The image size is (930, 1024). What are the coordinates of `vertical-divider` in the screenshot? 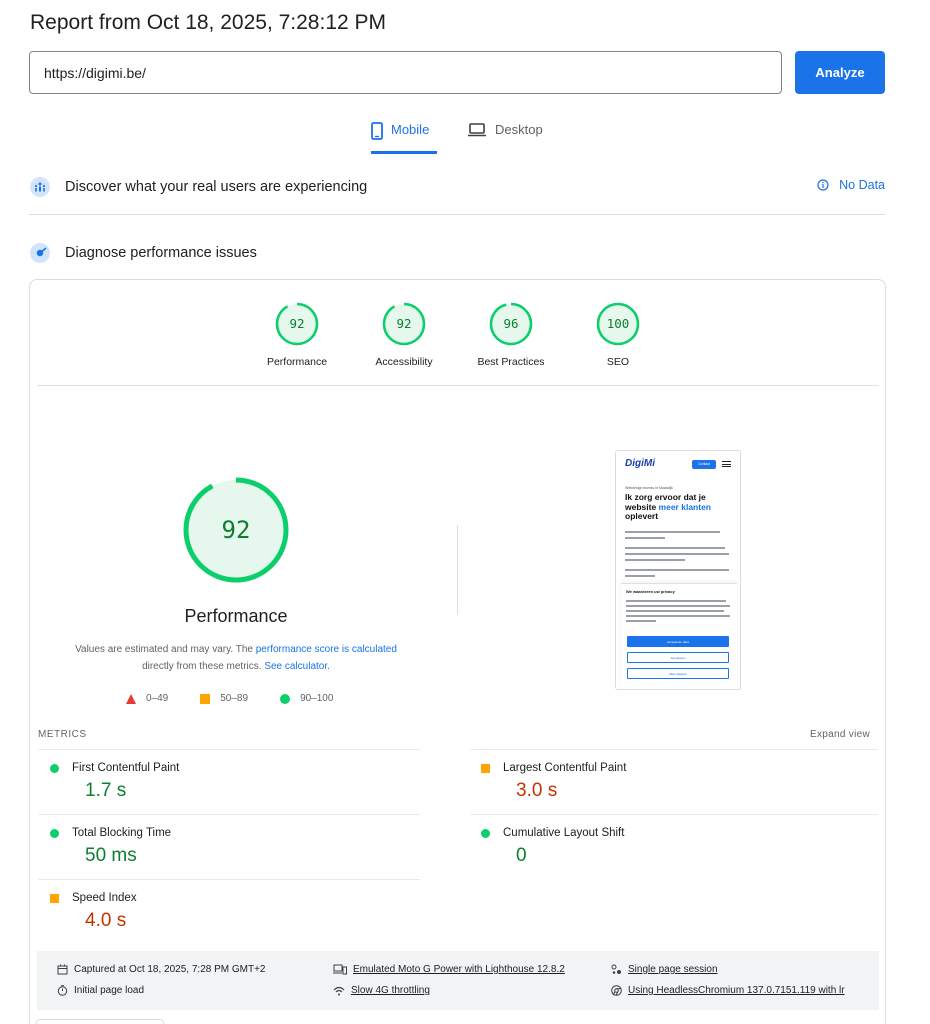 It's located at (457, 570).